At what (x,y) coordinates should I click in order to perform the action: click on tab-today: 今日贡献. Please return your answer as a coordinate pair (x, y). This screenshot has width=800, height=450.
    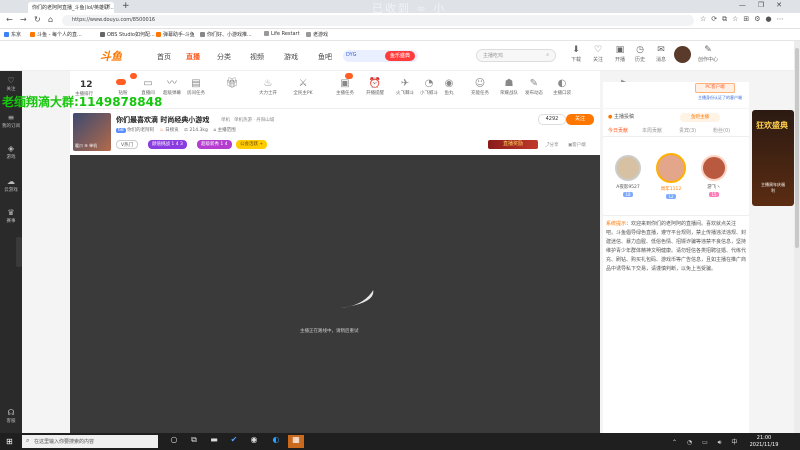
    Looking at the image, I should click on (618, 130).